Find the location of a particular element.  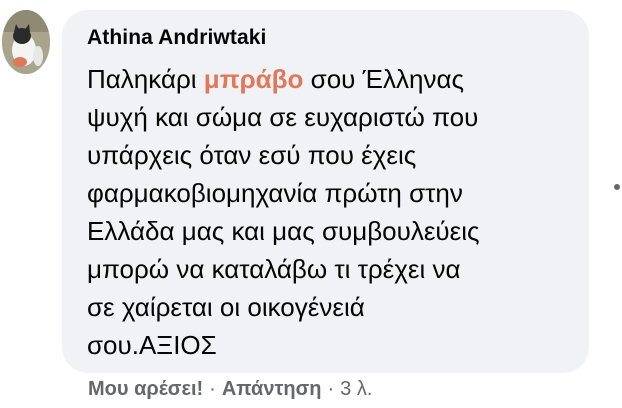

comment-line: μπορώ να καταλάβω τι τρέχει να is located at coordinates (274, 269).